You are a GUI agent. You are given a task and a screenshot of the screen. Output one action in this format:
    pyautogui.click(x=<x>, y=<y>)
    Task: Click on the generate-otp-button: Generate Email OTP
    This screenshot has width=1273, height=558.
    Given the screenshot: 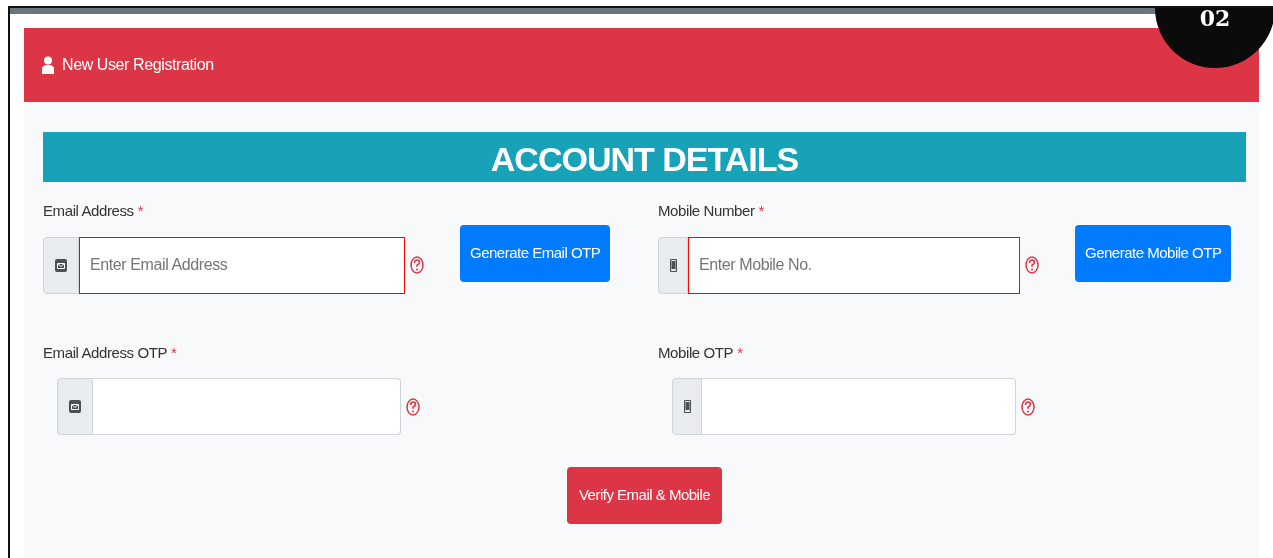 What is the action you would take?
    pyautogui.click(x=535, y=253)
    